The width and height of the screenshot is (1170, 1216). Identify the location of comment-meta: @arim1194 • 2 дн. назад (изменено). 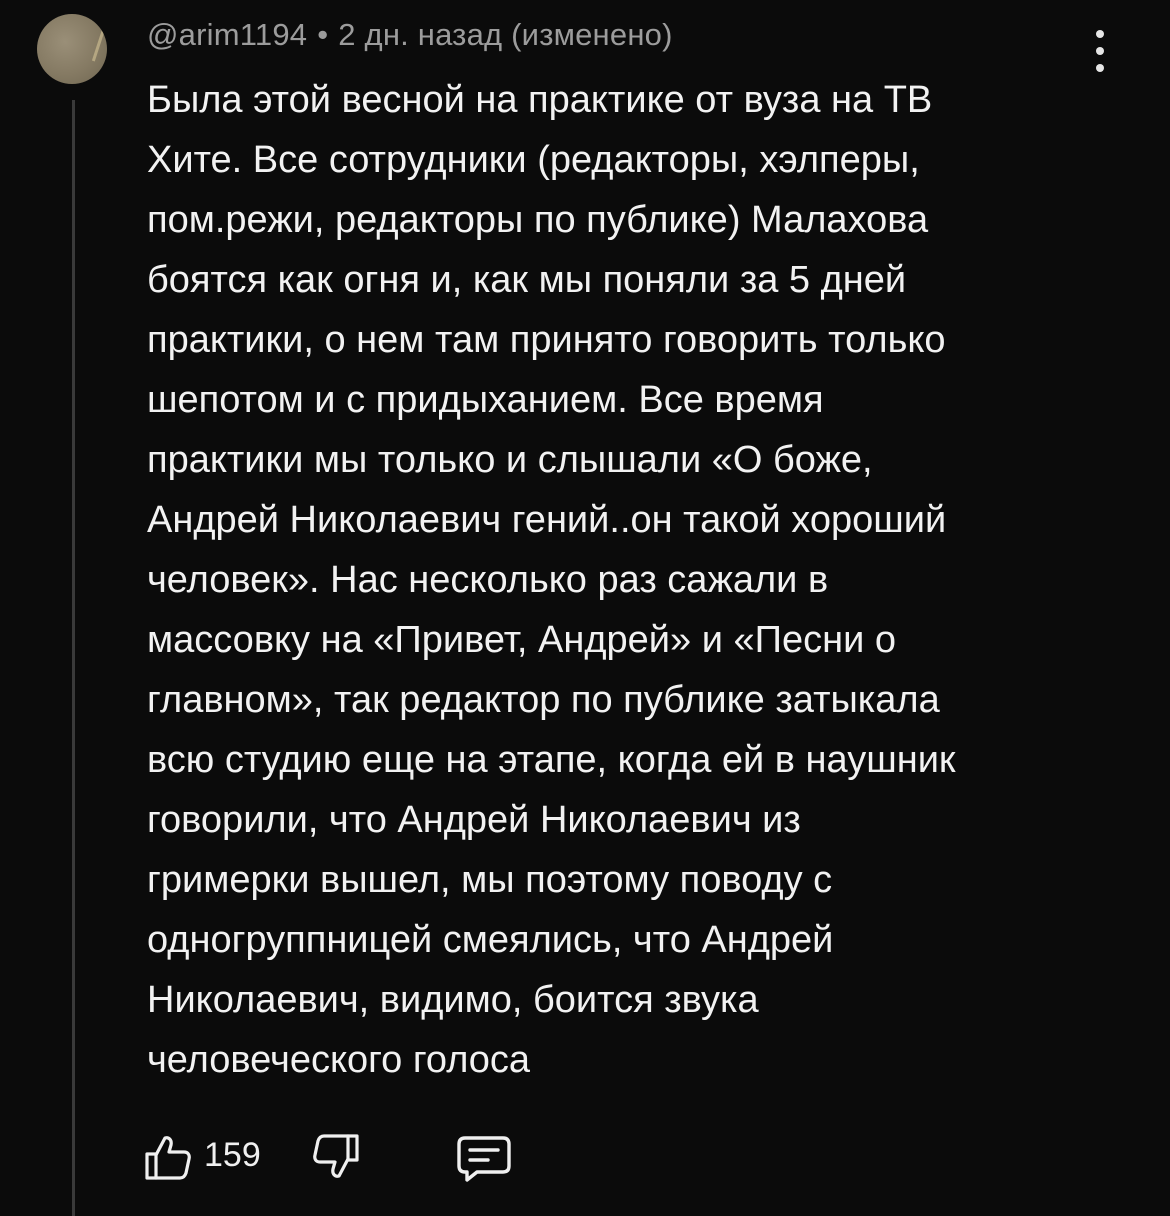
(410, 35).